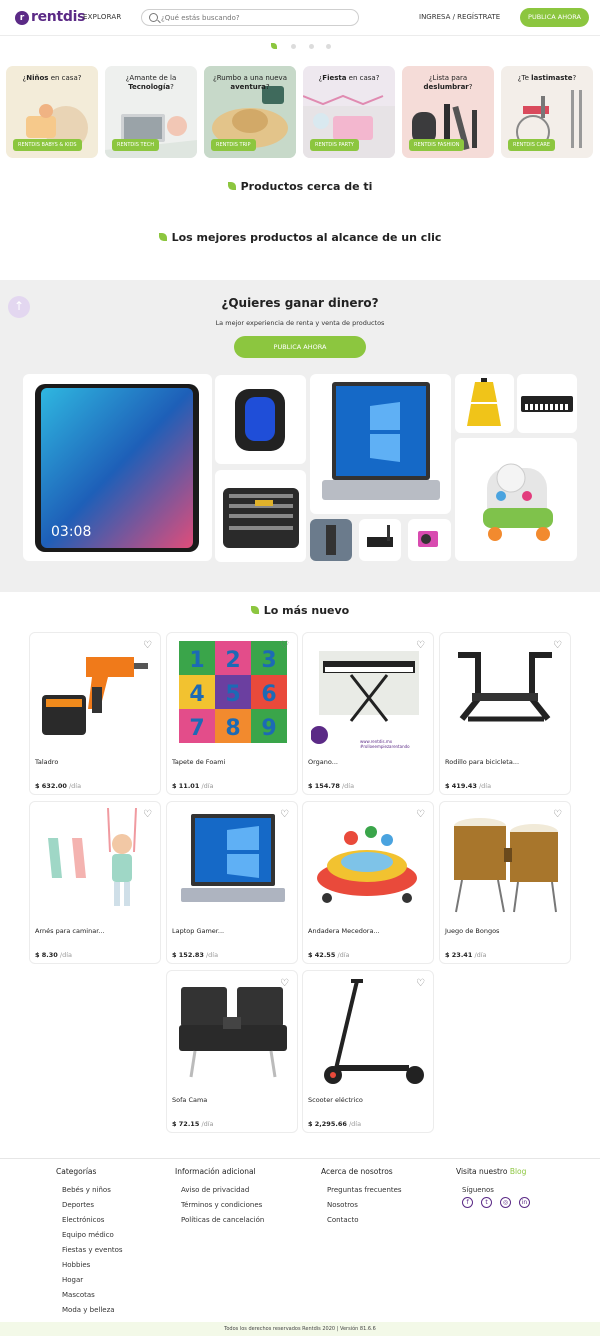 This screenshot has width=600, height=1336. What do you see at coordinates (232, 713) in the screenshot?
I see `product-card: 123 456 789 ♡ Tapete de Foami $ 11.01 /día` at bounding box center [232, 713].